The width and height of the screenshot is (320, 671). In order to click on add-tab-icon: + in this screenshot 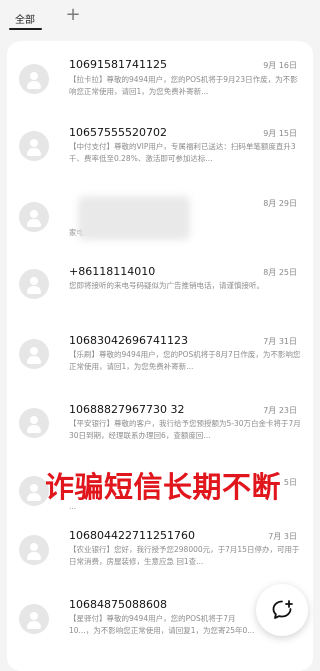, I will do `click(73, 15)`.